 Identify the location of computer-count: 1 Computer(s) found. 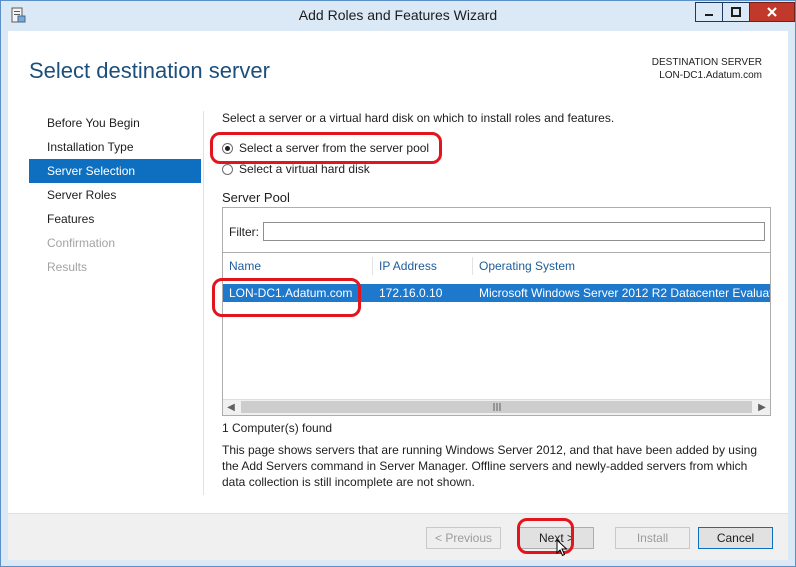
(277, 428).